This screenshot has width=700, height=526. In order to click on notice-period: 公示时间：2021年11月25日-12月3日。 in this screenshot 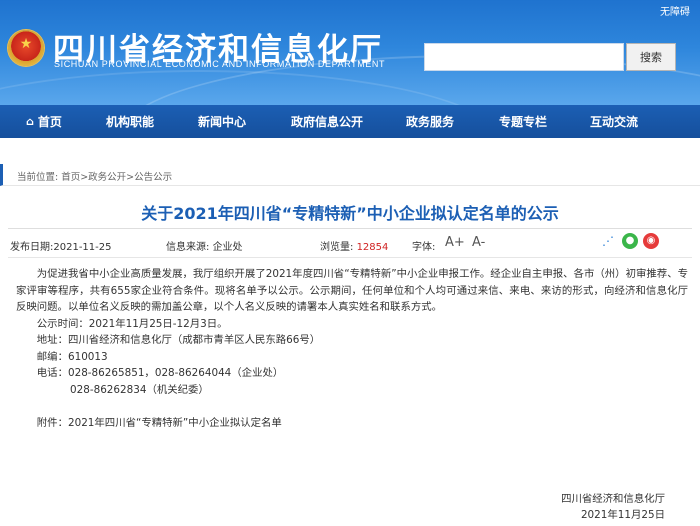, I will do `click(132, 323)`.